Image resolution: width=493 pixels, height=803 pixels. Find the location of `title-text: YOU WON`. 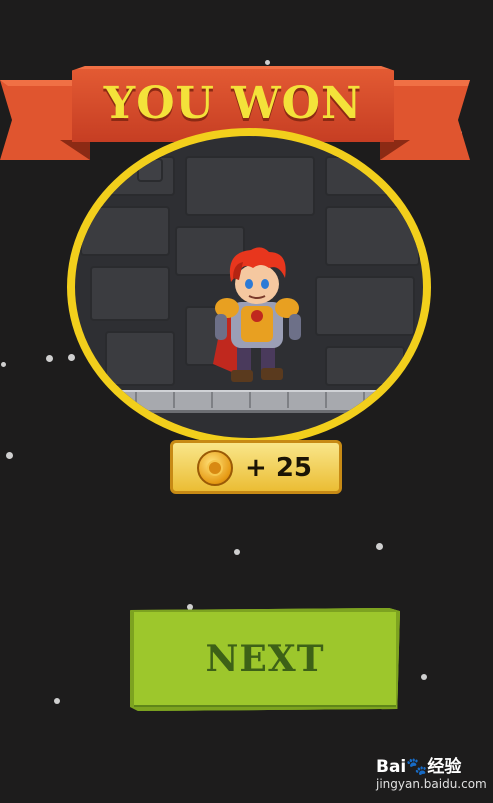

title-text: YOU WON is located at coordinates (233, 103).